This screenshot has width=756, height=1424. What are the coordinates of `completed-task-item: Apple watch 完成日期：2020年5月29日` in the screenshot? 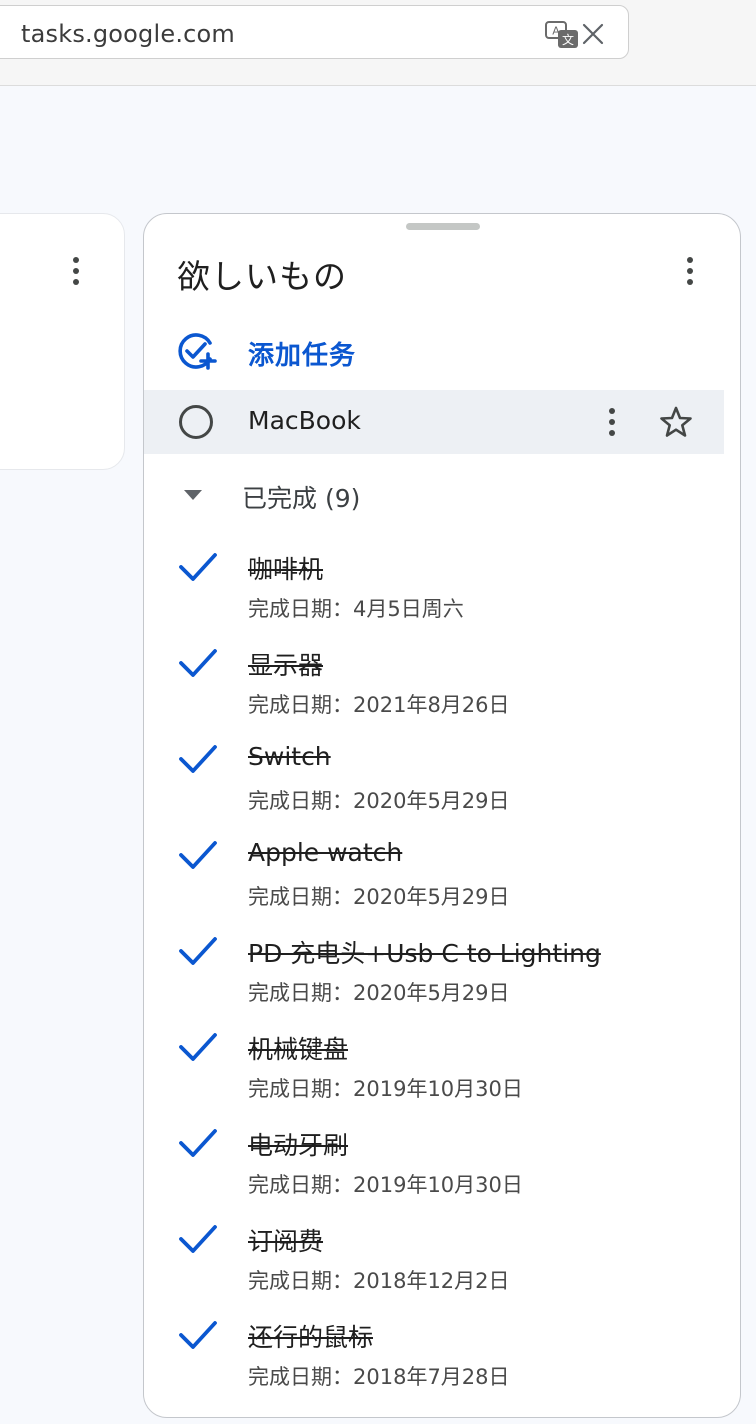 It's located at (434, 876).